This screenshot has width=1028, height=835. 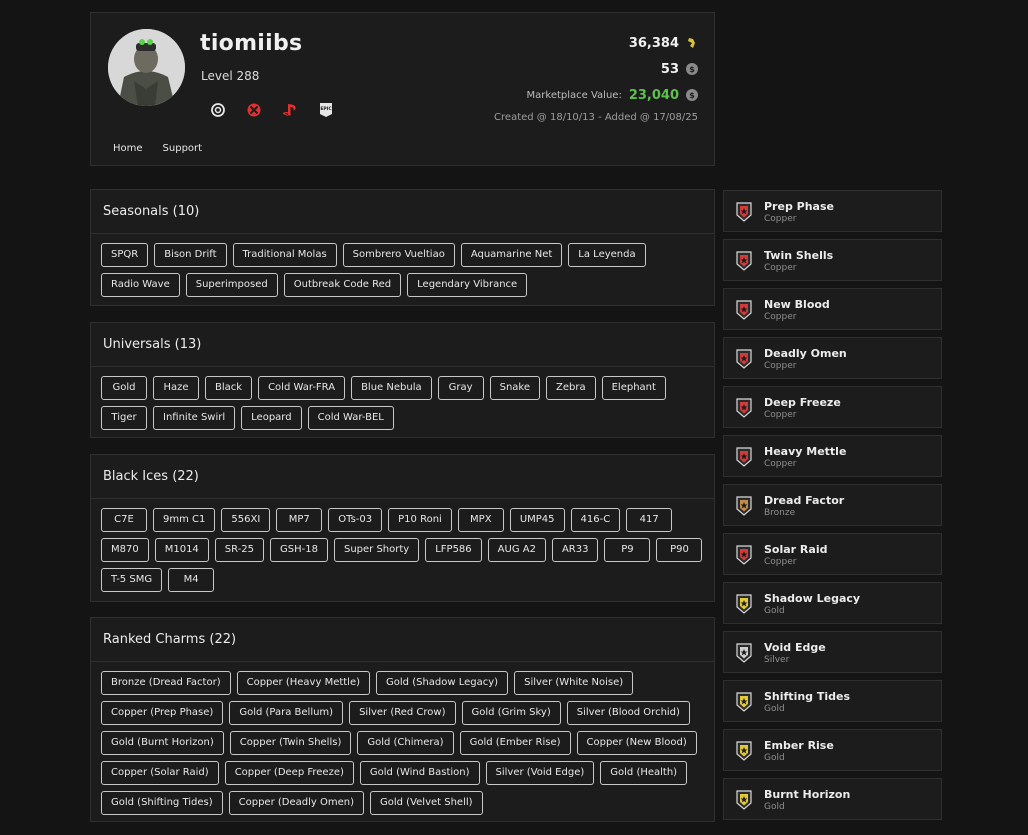 I want to click on item-chip: GSH-18, so click(x=299, y=550).